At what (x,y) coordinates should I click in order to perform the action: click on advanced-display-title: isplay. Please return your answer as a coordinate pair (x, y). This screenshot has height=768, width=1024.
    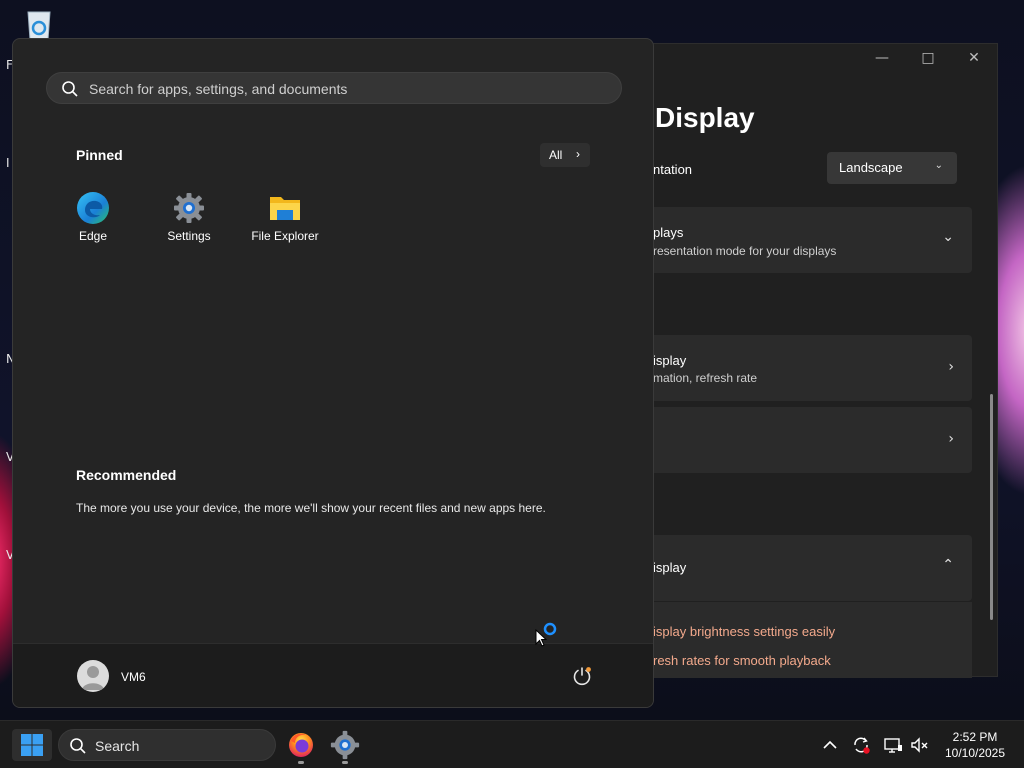
    Looking at the image, I should click on (670, 360).